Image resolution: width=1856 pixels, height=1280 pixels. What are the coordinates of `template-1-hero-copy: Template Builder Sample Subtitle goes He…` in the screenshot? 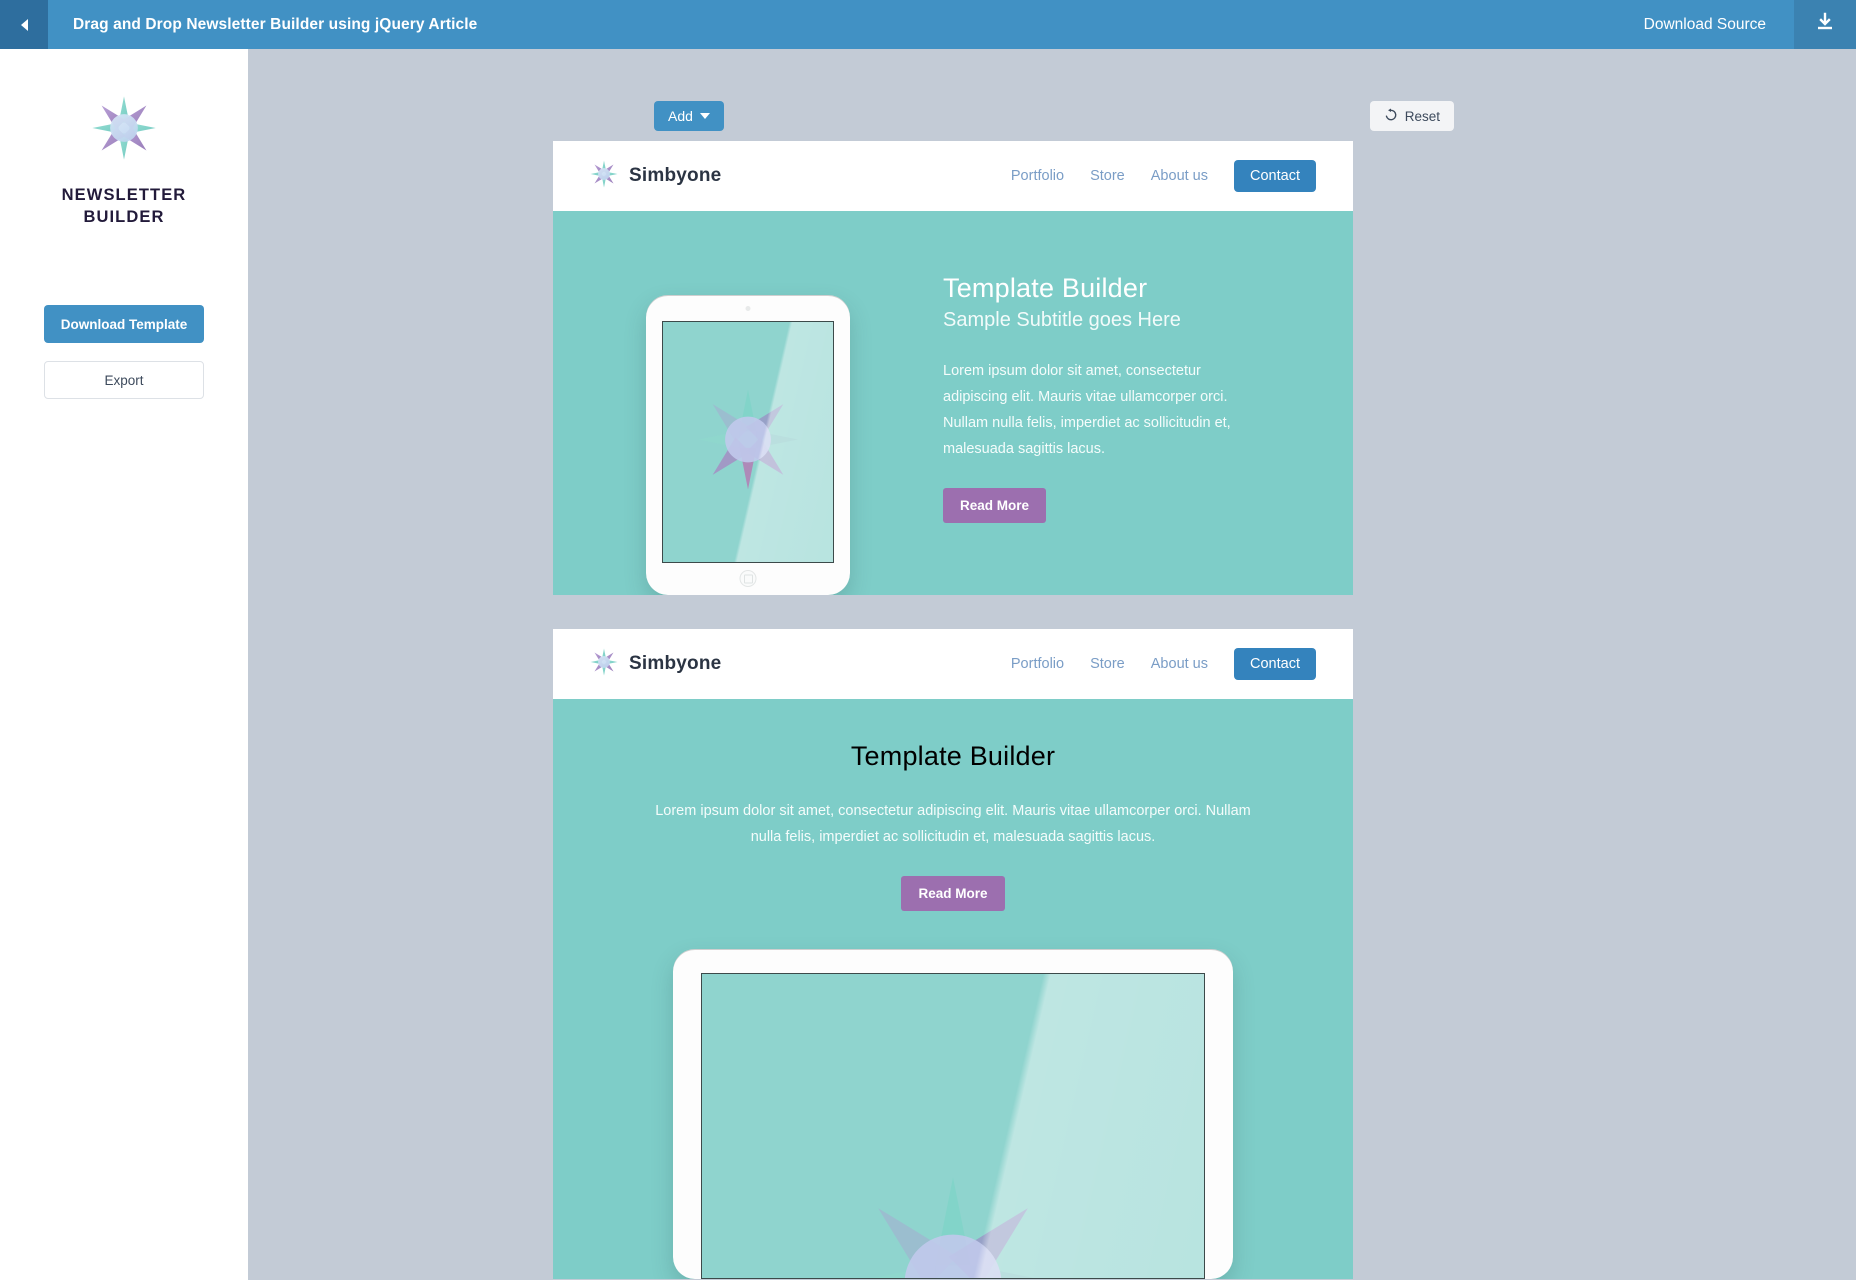 It's located at (1148, 403).